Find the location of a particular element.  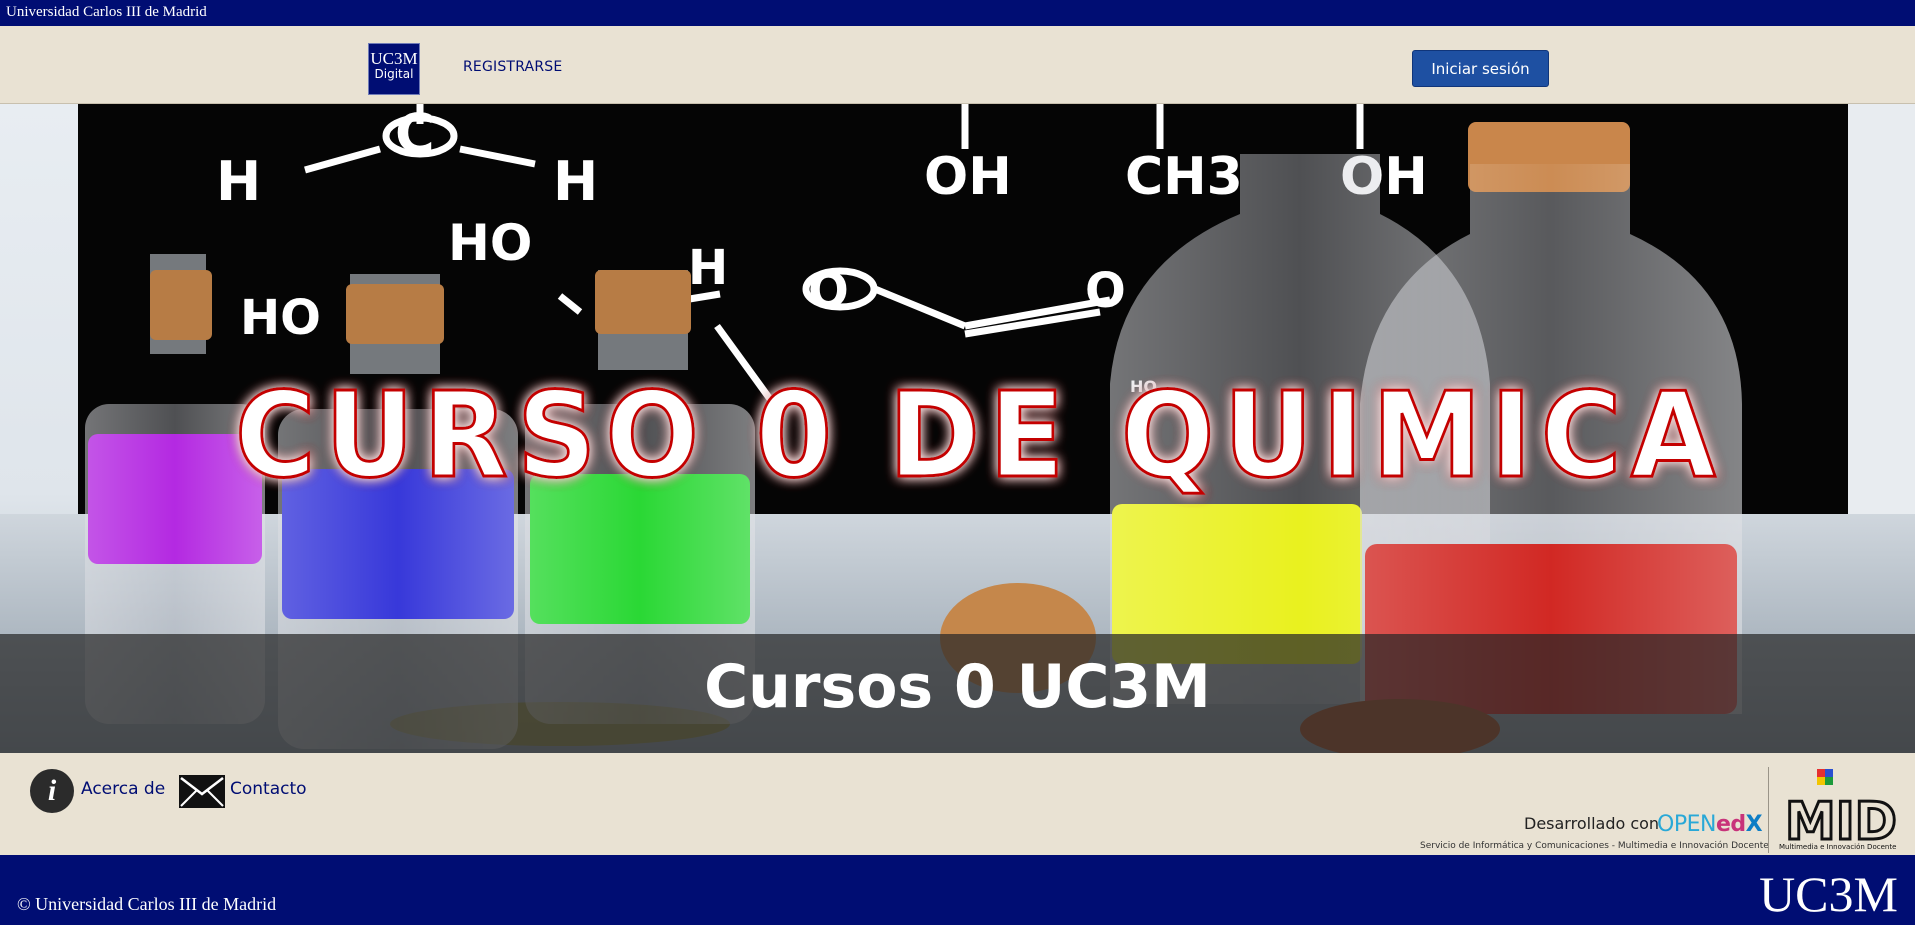

developed-with-text: Desarrollado con is located at coordinates (1592, 823).